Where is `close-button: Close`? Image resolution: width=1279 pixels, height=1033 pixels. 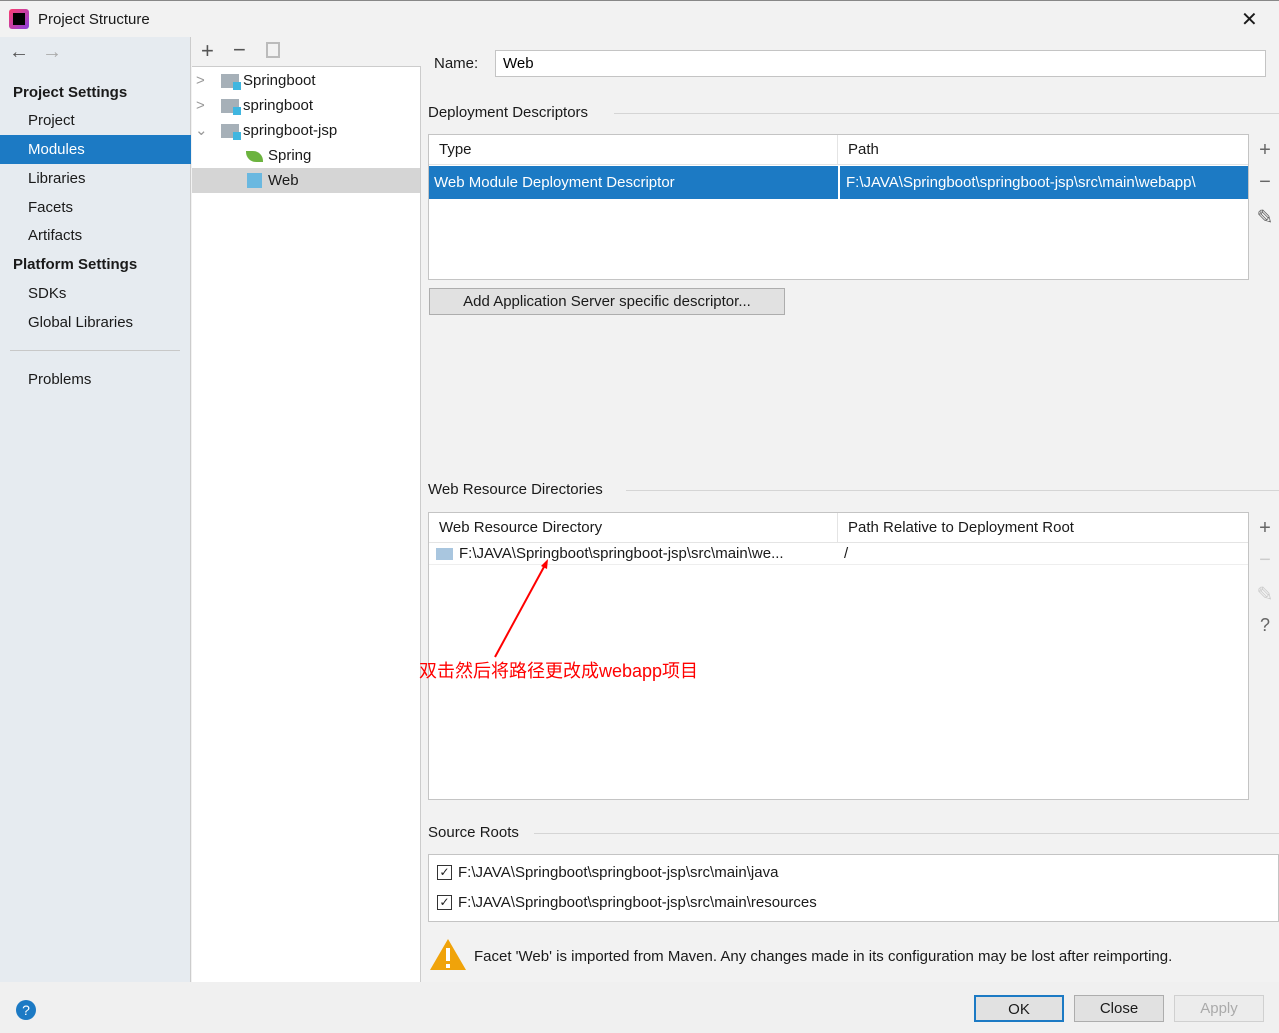 close-button: Close is located at coordinates (1119, 1008).